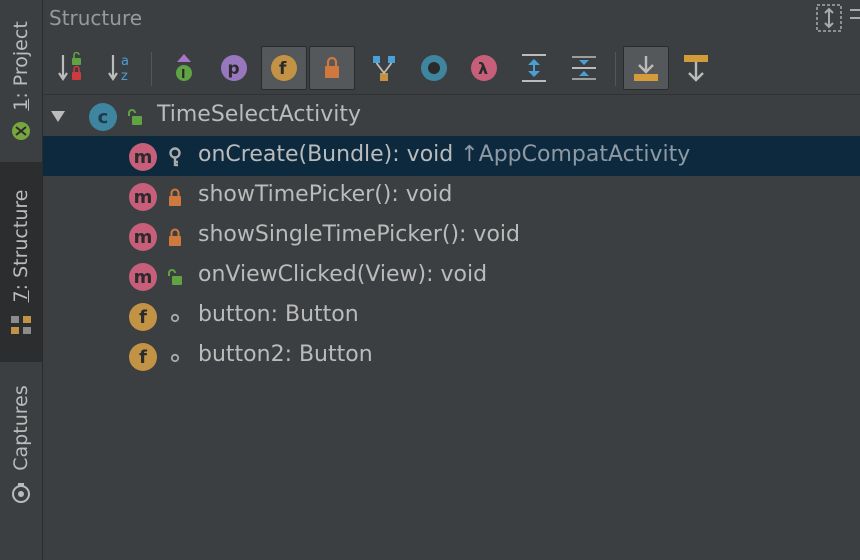 This screenshot has height=560, width=860. I want to click on collapse-all-icon, so click(584, 68).